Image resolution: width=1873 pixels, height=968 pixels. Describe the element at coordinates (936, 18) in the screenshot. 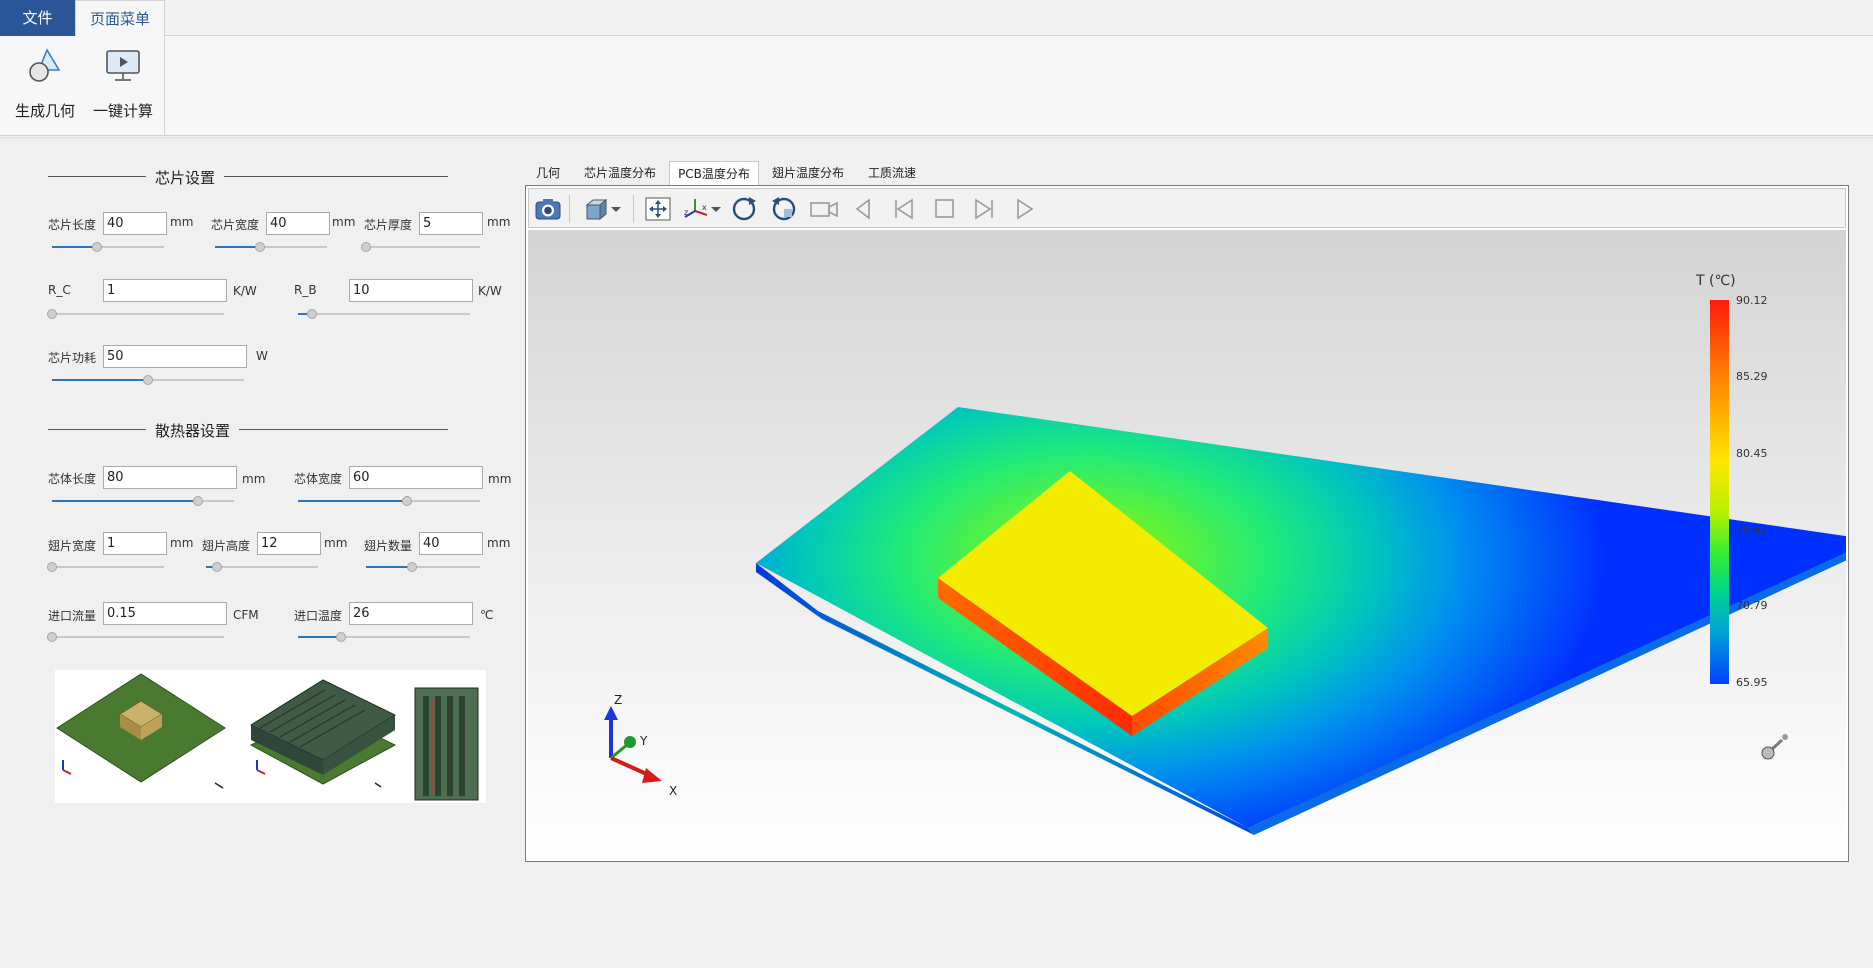

I see `ribbon-tab-bar: 文件 页面菜单` at that location.